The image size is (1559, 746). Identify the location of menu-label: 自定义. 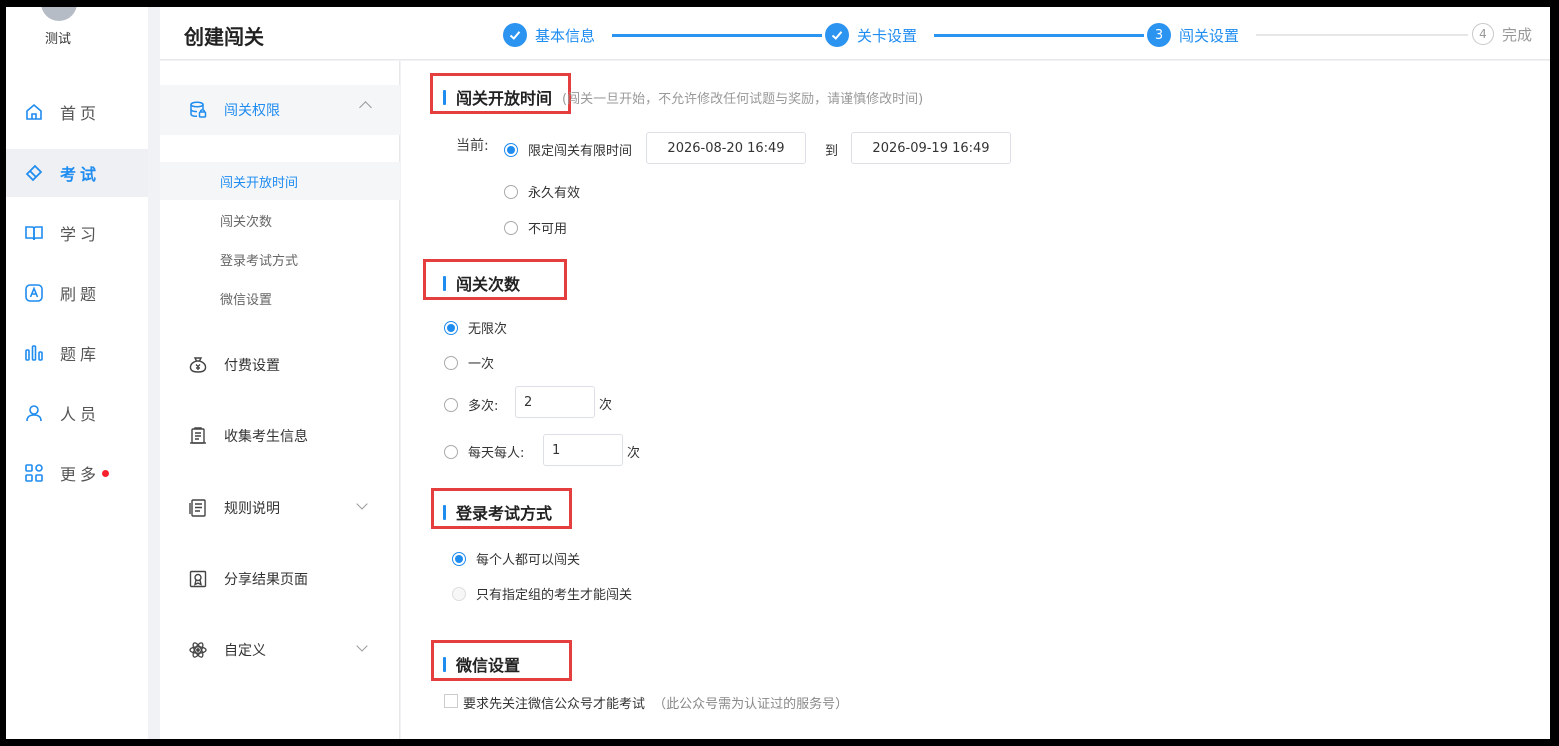
(245, 651).